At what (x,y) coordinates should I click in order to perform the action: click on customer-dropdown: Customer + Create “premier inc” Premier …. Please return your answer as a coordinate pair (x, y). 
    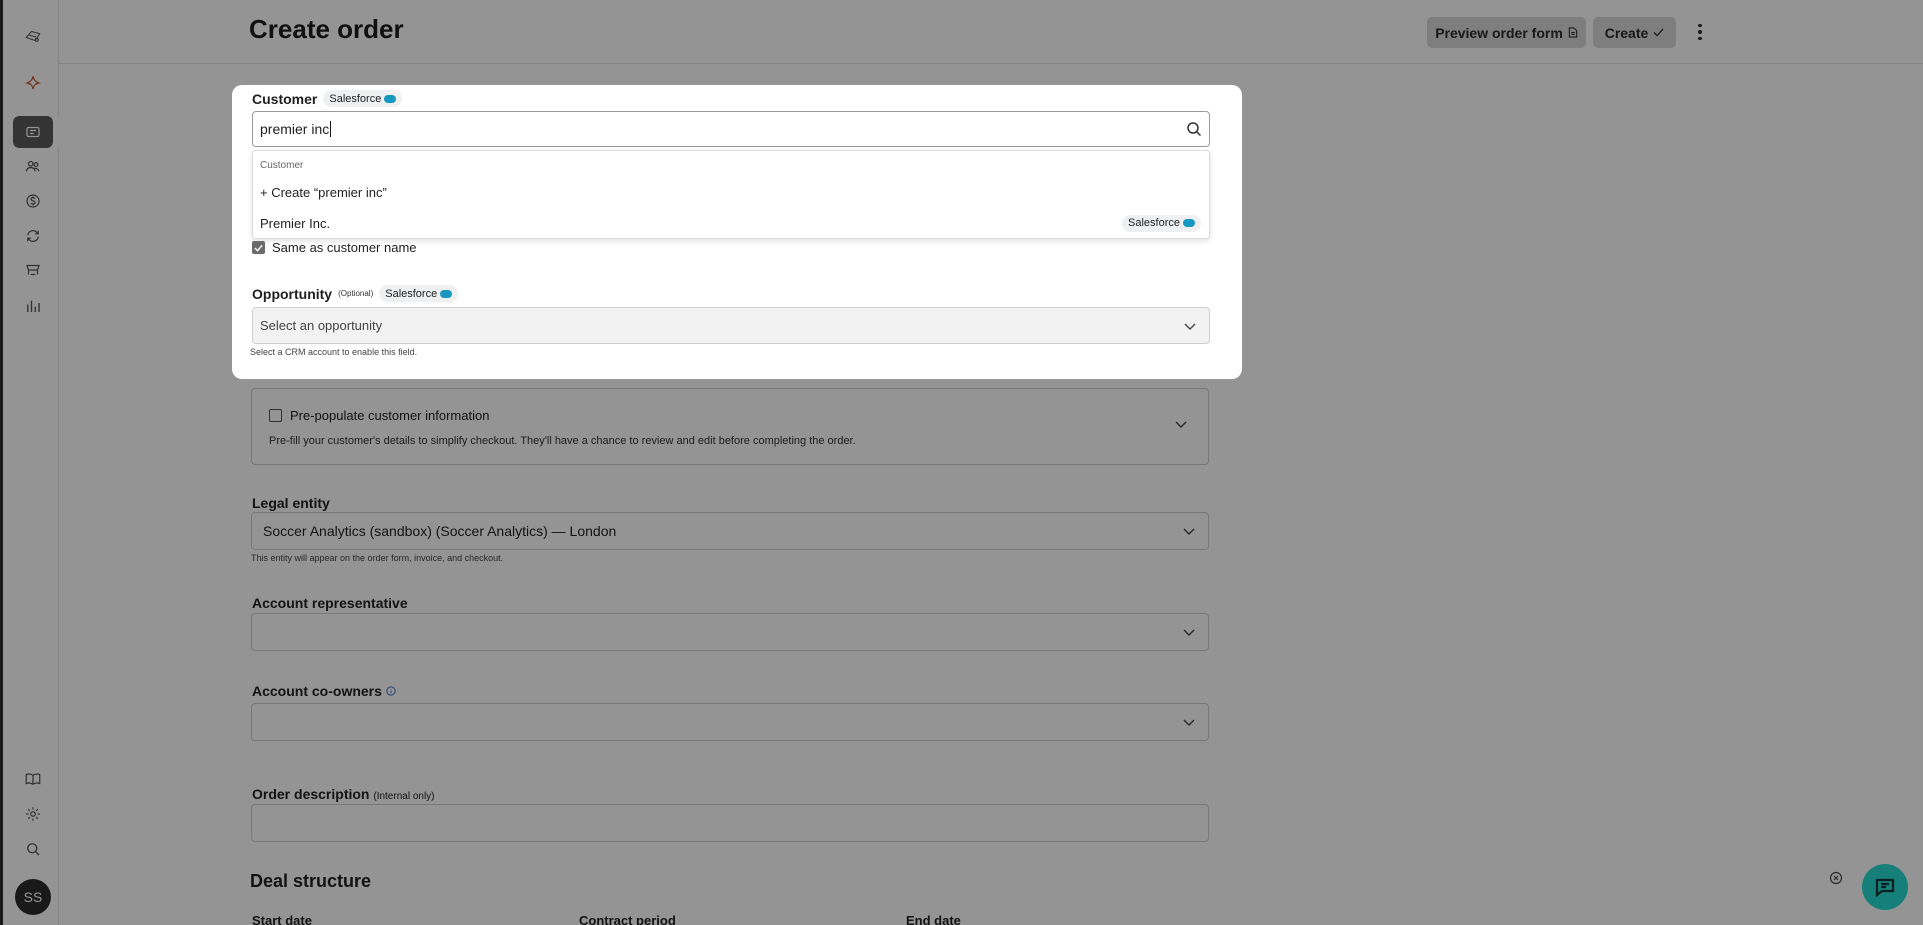
    Looking at the image, I should click on (731, 194).